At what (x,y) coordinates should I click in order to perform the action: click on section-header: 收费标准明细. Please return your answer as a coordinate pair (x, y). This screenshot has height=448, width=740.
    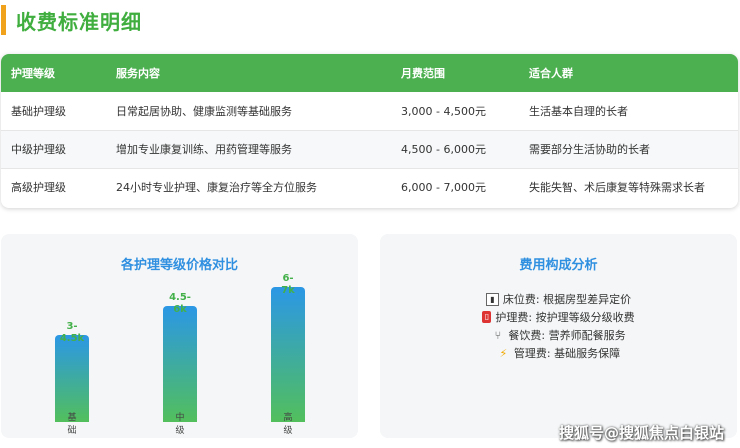
    Looking at the image, I should click on (71, 20).